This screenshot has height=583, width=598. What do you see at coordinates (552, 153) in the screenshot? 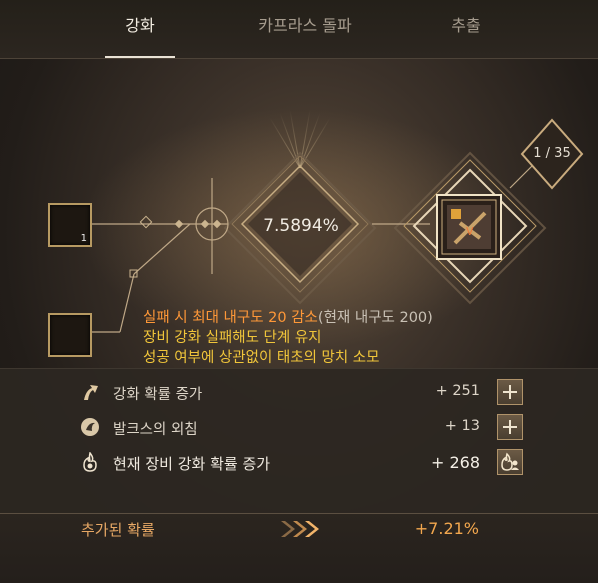
I see `attempt-counter: 1 / 35` at bounding box center [552, 153].